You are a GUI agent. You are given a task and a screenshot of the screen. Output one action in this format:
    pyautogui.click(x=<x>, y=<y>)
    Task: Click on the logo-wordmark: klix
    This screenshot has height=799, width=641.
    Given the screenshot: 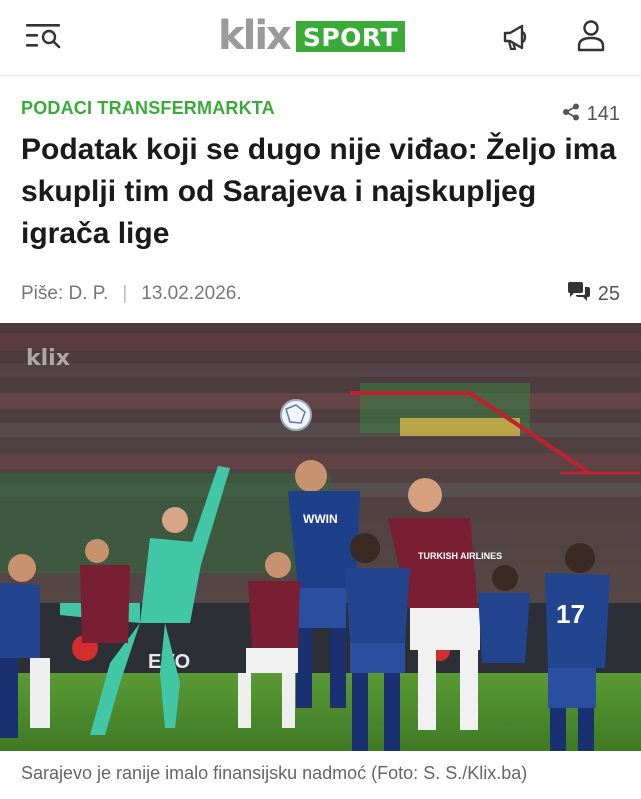 What is the action you would take?
    pyautogui.click(x=255, y=36)
    